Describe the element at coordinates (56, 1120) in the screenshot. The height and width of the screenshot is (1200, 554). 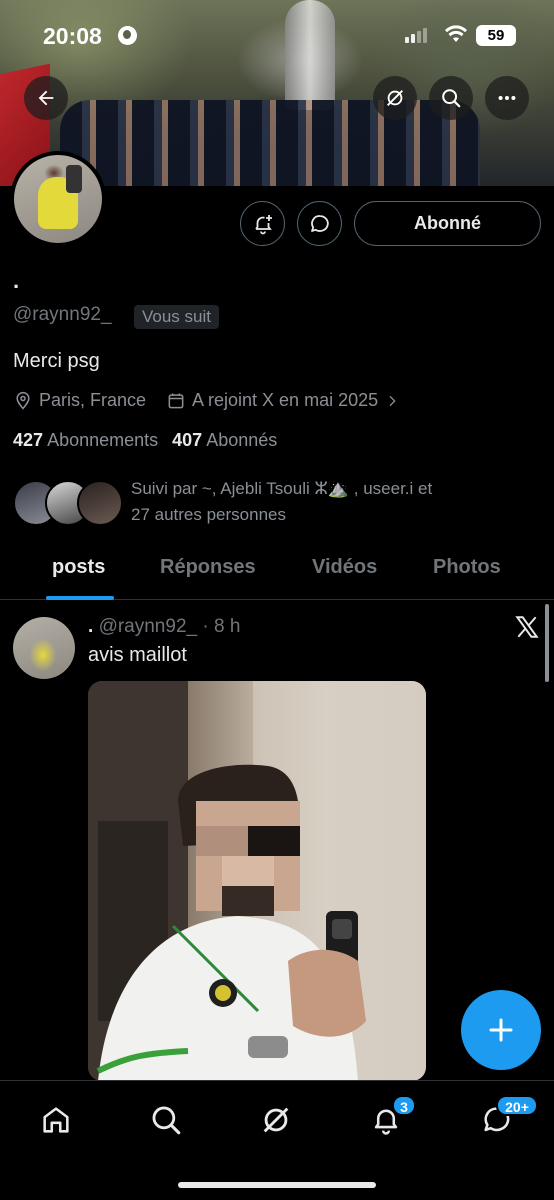
I see `home-icon` at that location.